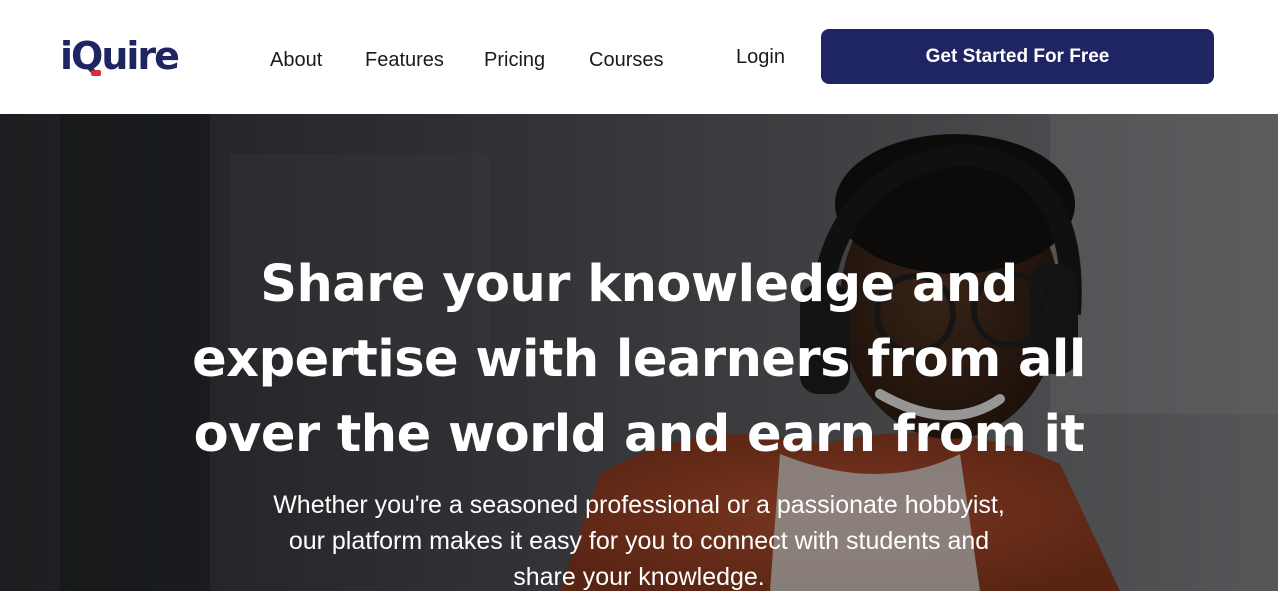  What do you see at coordinates (296, 60) in the screenshot?
I see `nav-link-about: About` at bounding box center [296, 60].